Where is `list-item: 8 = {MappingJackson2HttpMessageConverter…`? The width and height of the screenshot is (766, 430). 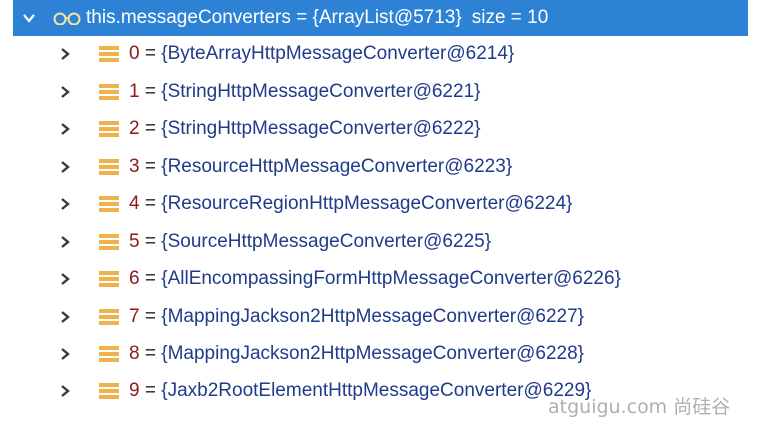
list-item: 8 = {MappingJackson2HttpMessageConverter… is located at coordinates (292, 354).